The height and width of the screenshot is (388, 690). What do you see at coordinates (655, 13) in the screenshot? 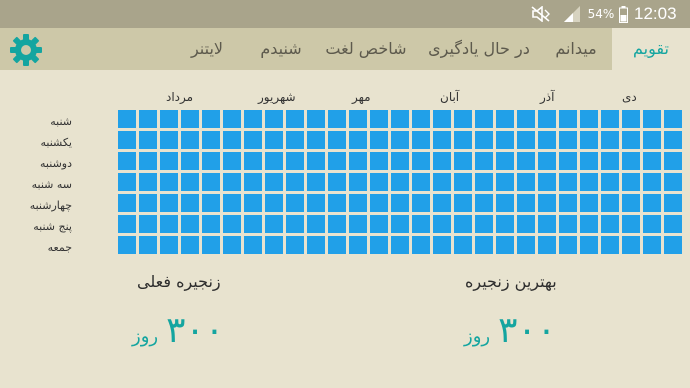
I see `clock: 12:03` at bounding box center [655, 13].